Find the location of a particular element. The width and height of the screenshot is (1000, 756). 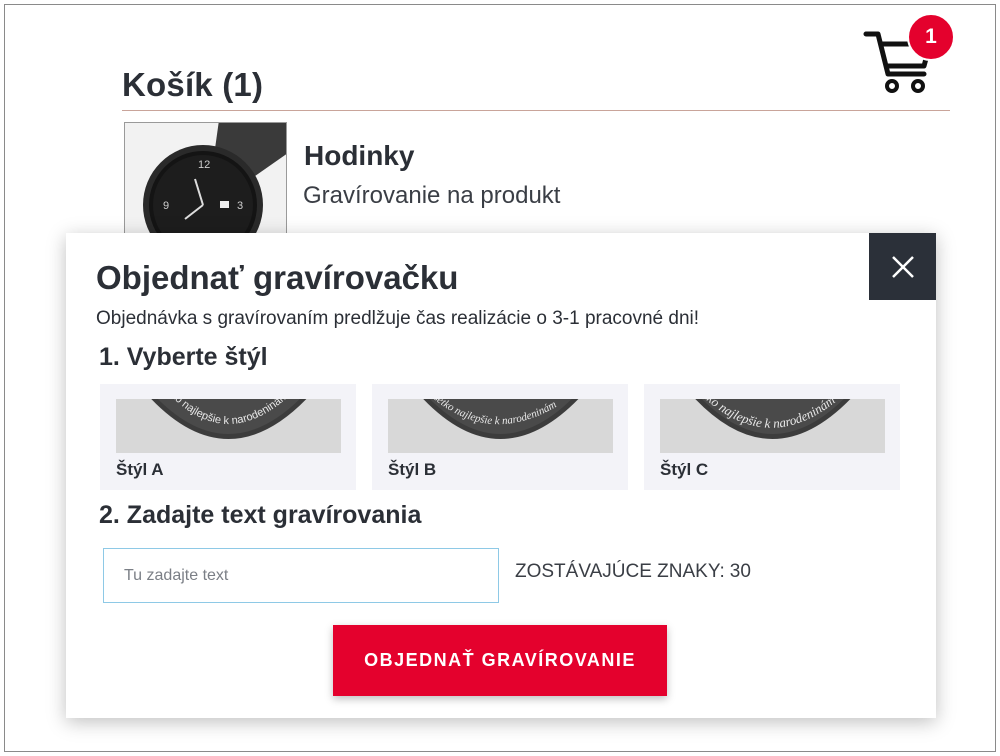

cart-title: Košík (1) is located at coordinates (193, 84).